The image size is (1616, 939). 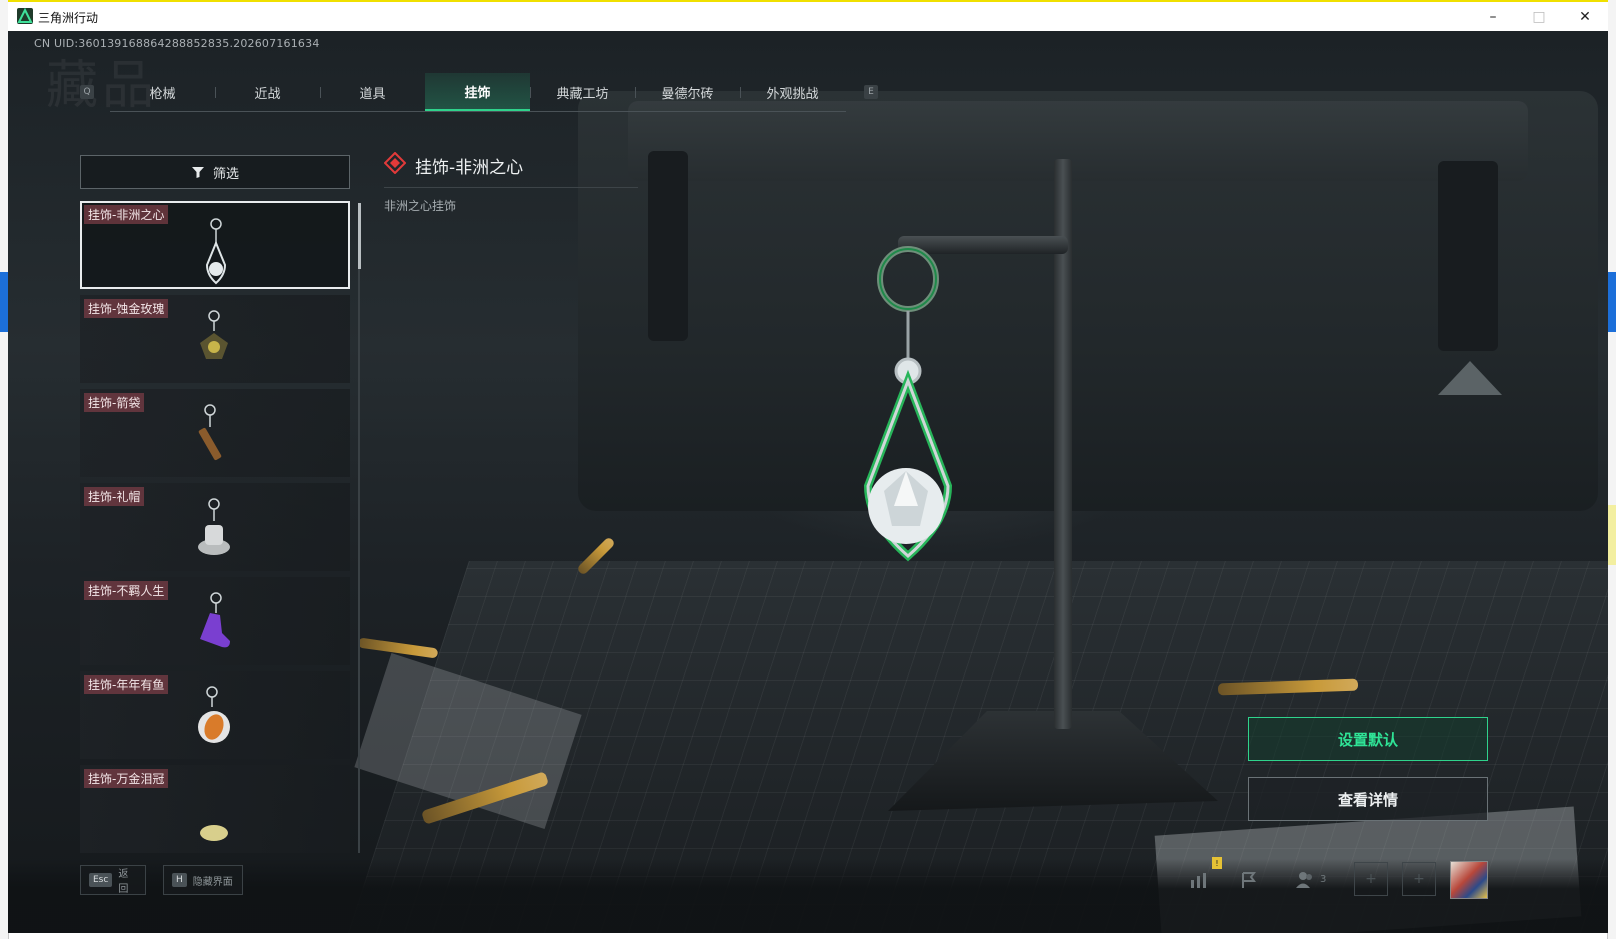 What do you see at coordinates (1078, 141) in the screenshot?
I see `scene-case-lid` at bounding box center [1078, 141].